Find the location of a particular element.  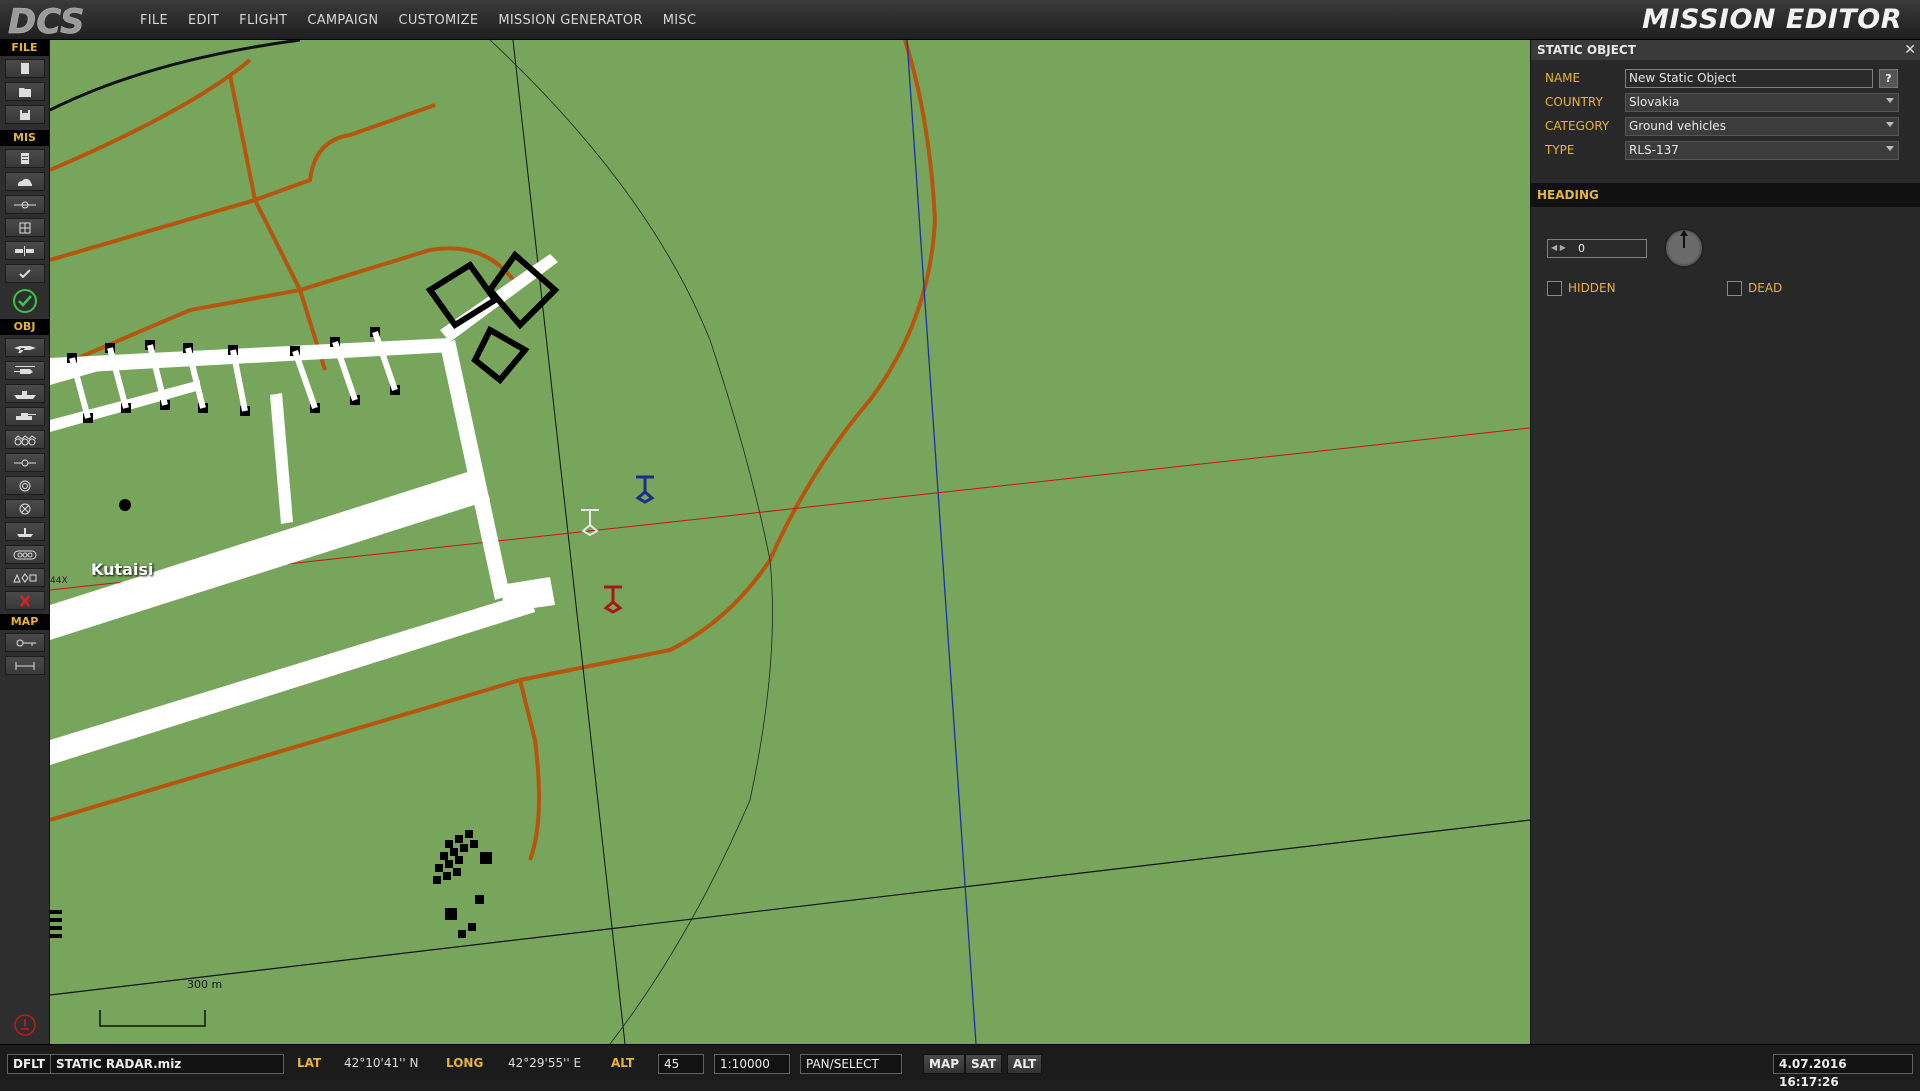

airfield-label: Kutaisi is located at coordinates (122, 569).